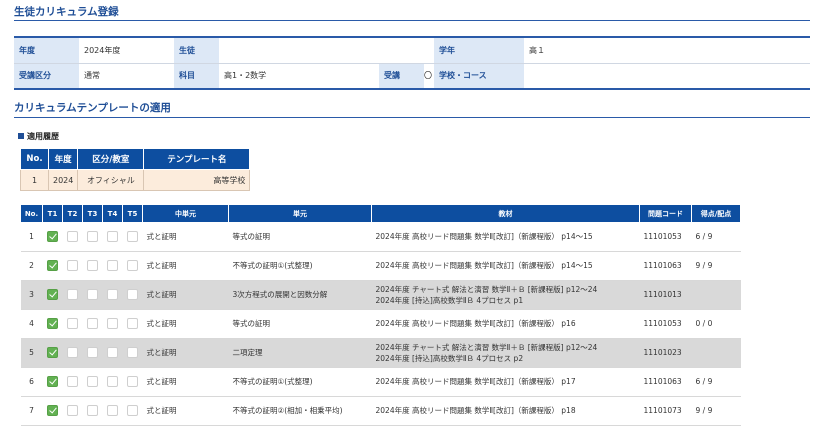 The height and width of the screenshot is (427, 820). What do you see at coordinates (38, 136) in the screenshot?
I see `history-heading: 適用履歴` at bounding box center [38, 136].